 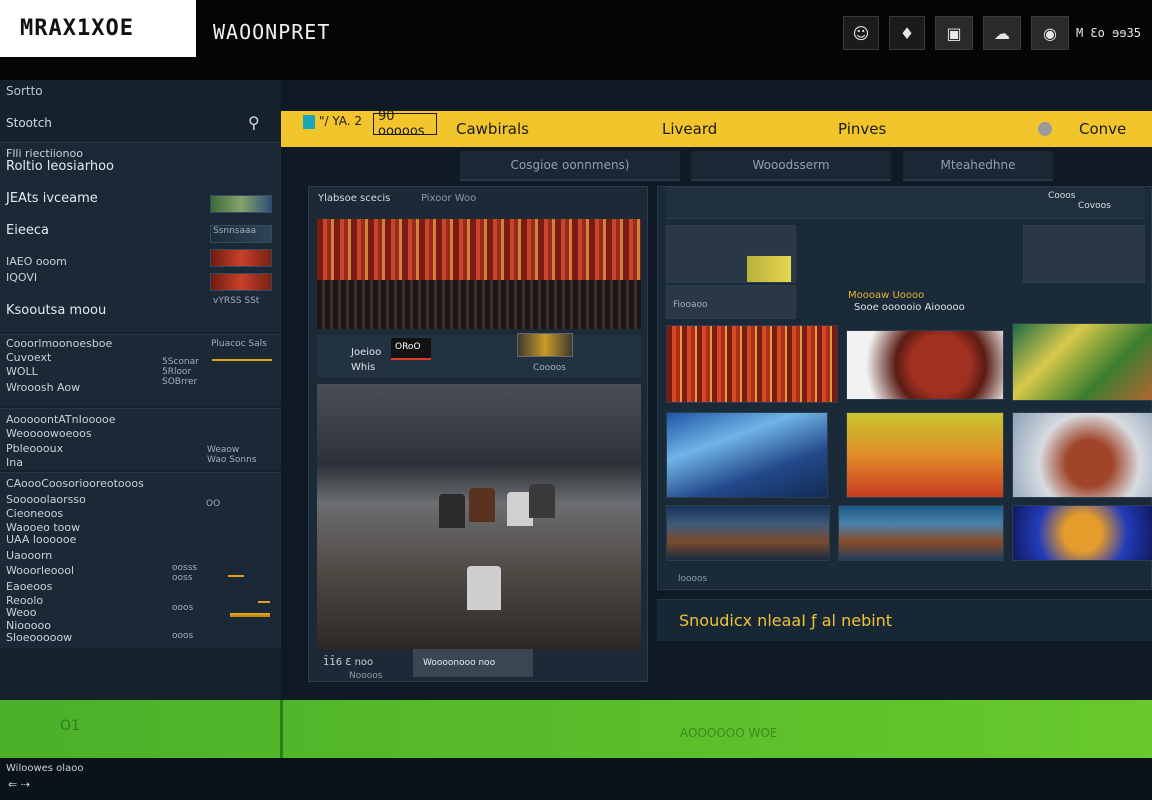 I want to click on promo-banner: Snoudicx nleaaI ƒ al nebint, so click(x=904, y=620).